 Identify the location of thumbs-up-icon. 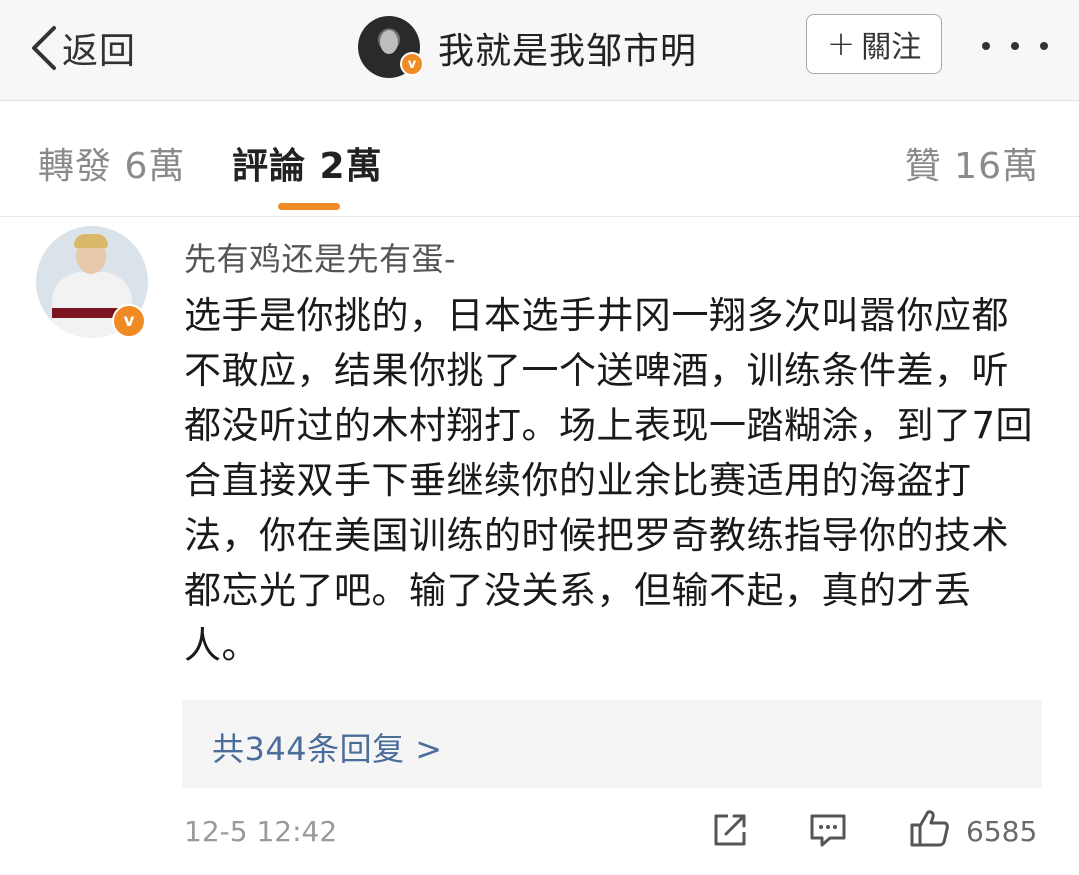
(929, 828).